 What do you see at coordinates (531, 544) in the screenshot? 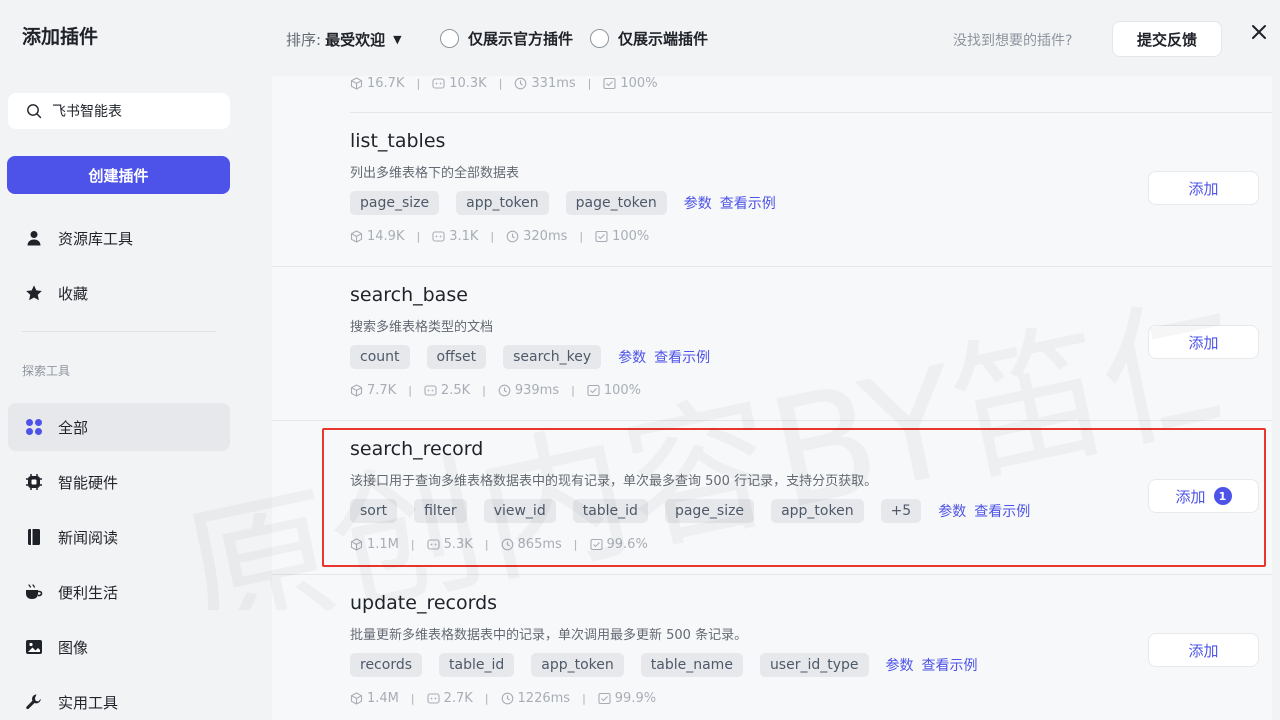
I see `latency-stat: 865ms` at bounding box center [531, 544].